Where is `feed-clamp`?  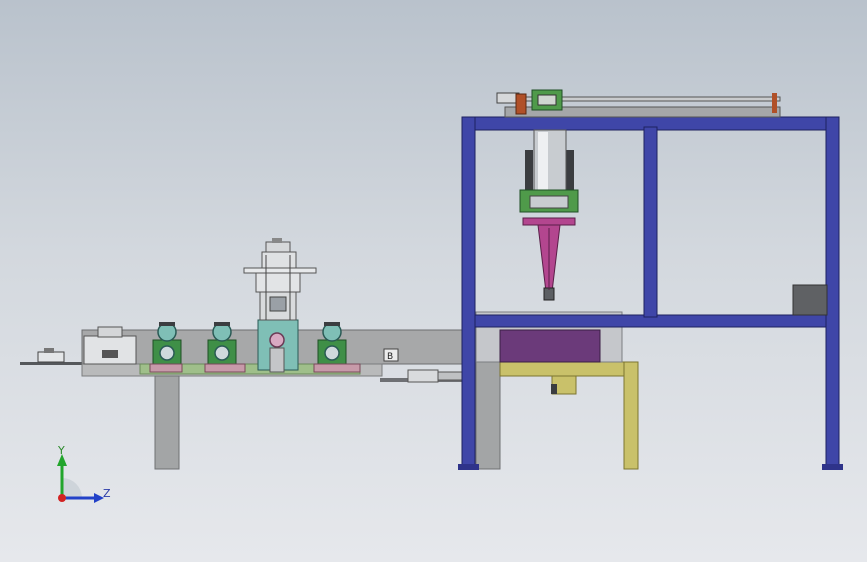
feed-clamp is located at coordinates (51, 357).